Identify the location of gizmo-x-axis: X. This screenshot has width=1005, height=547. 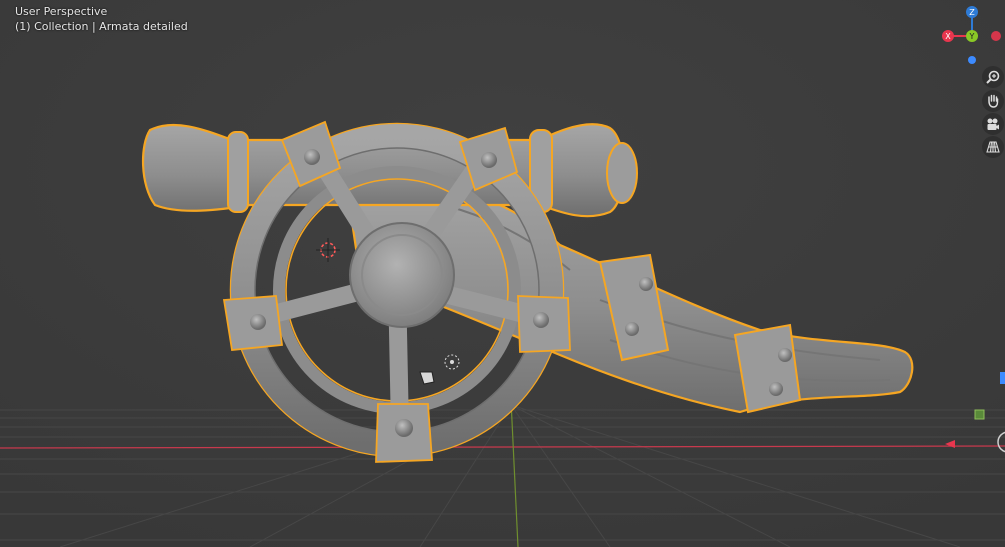
(948, 36).